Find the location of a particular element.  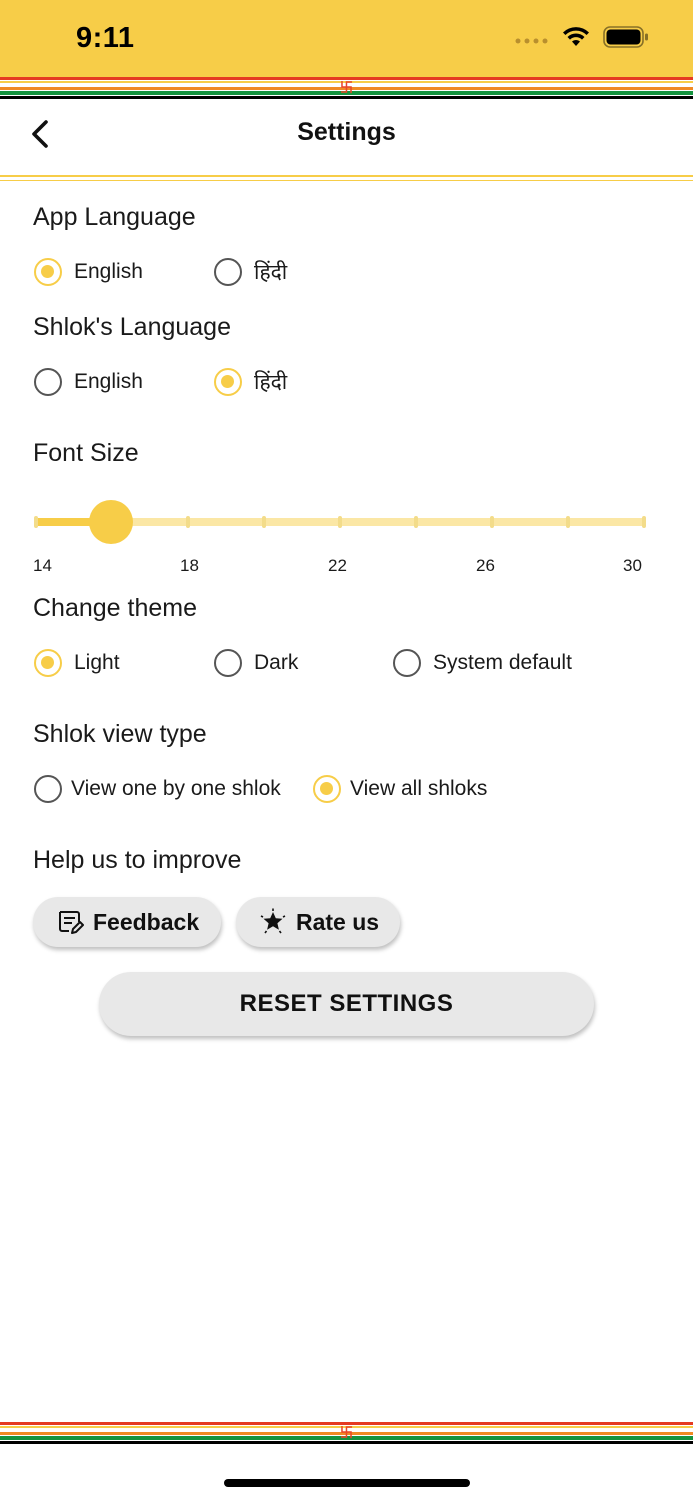

option-label: Light is located at coordinates (97, 662).